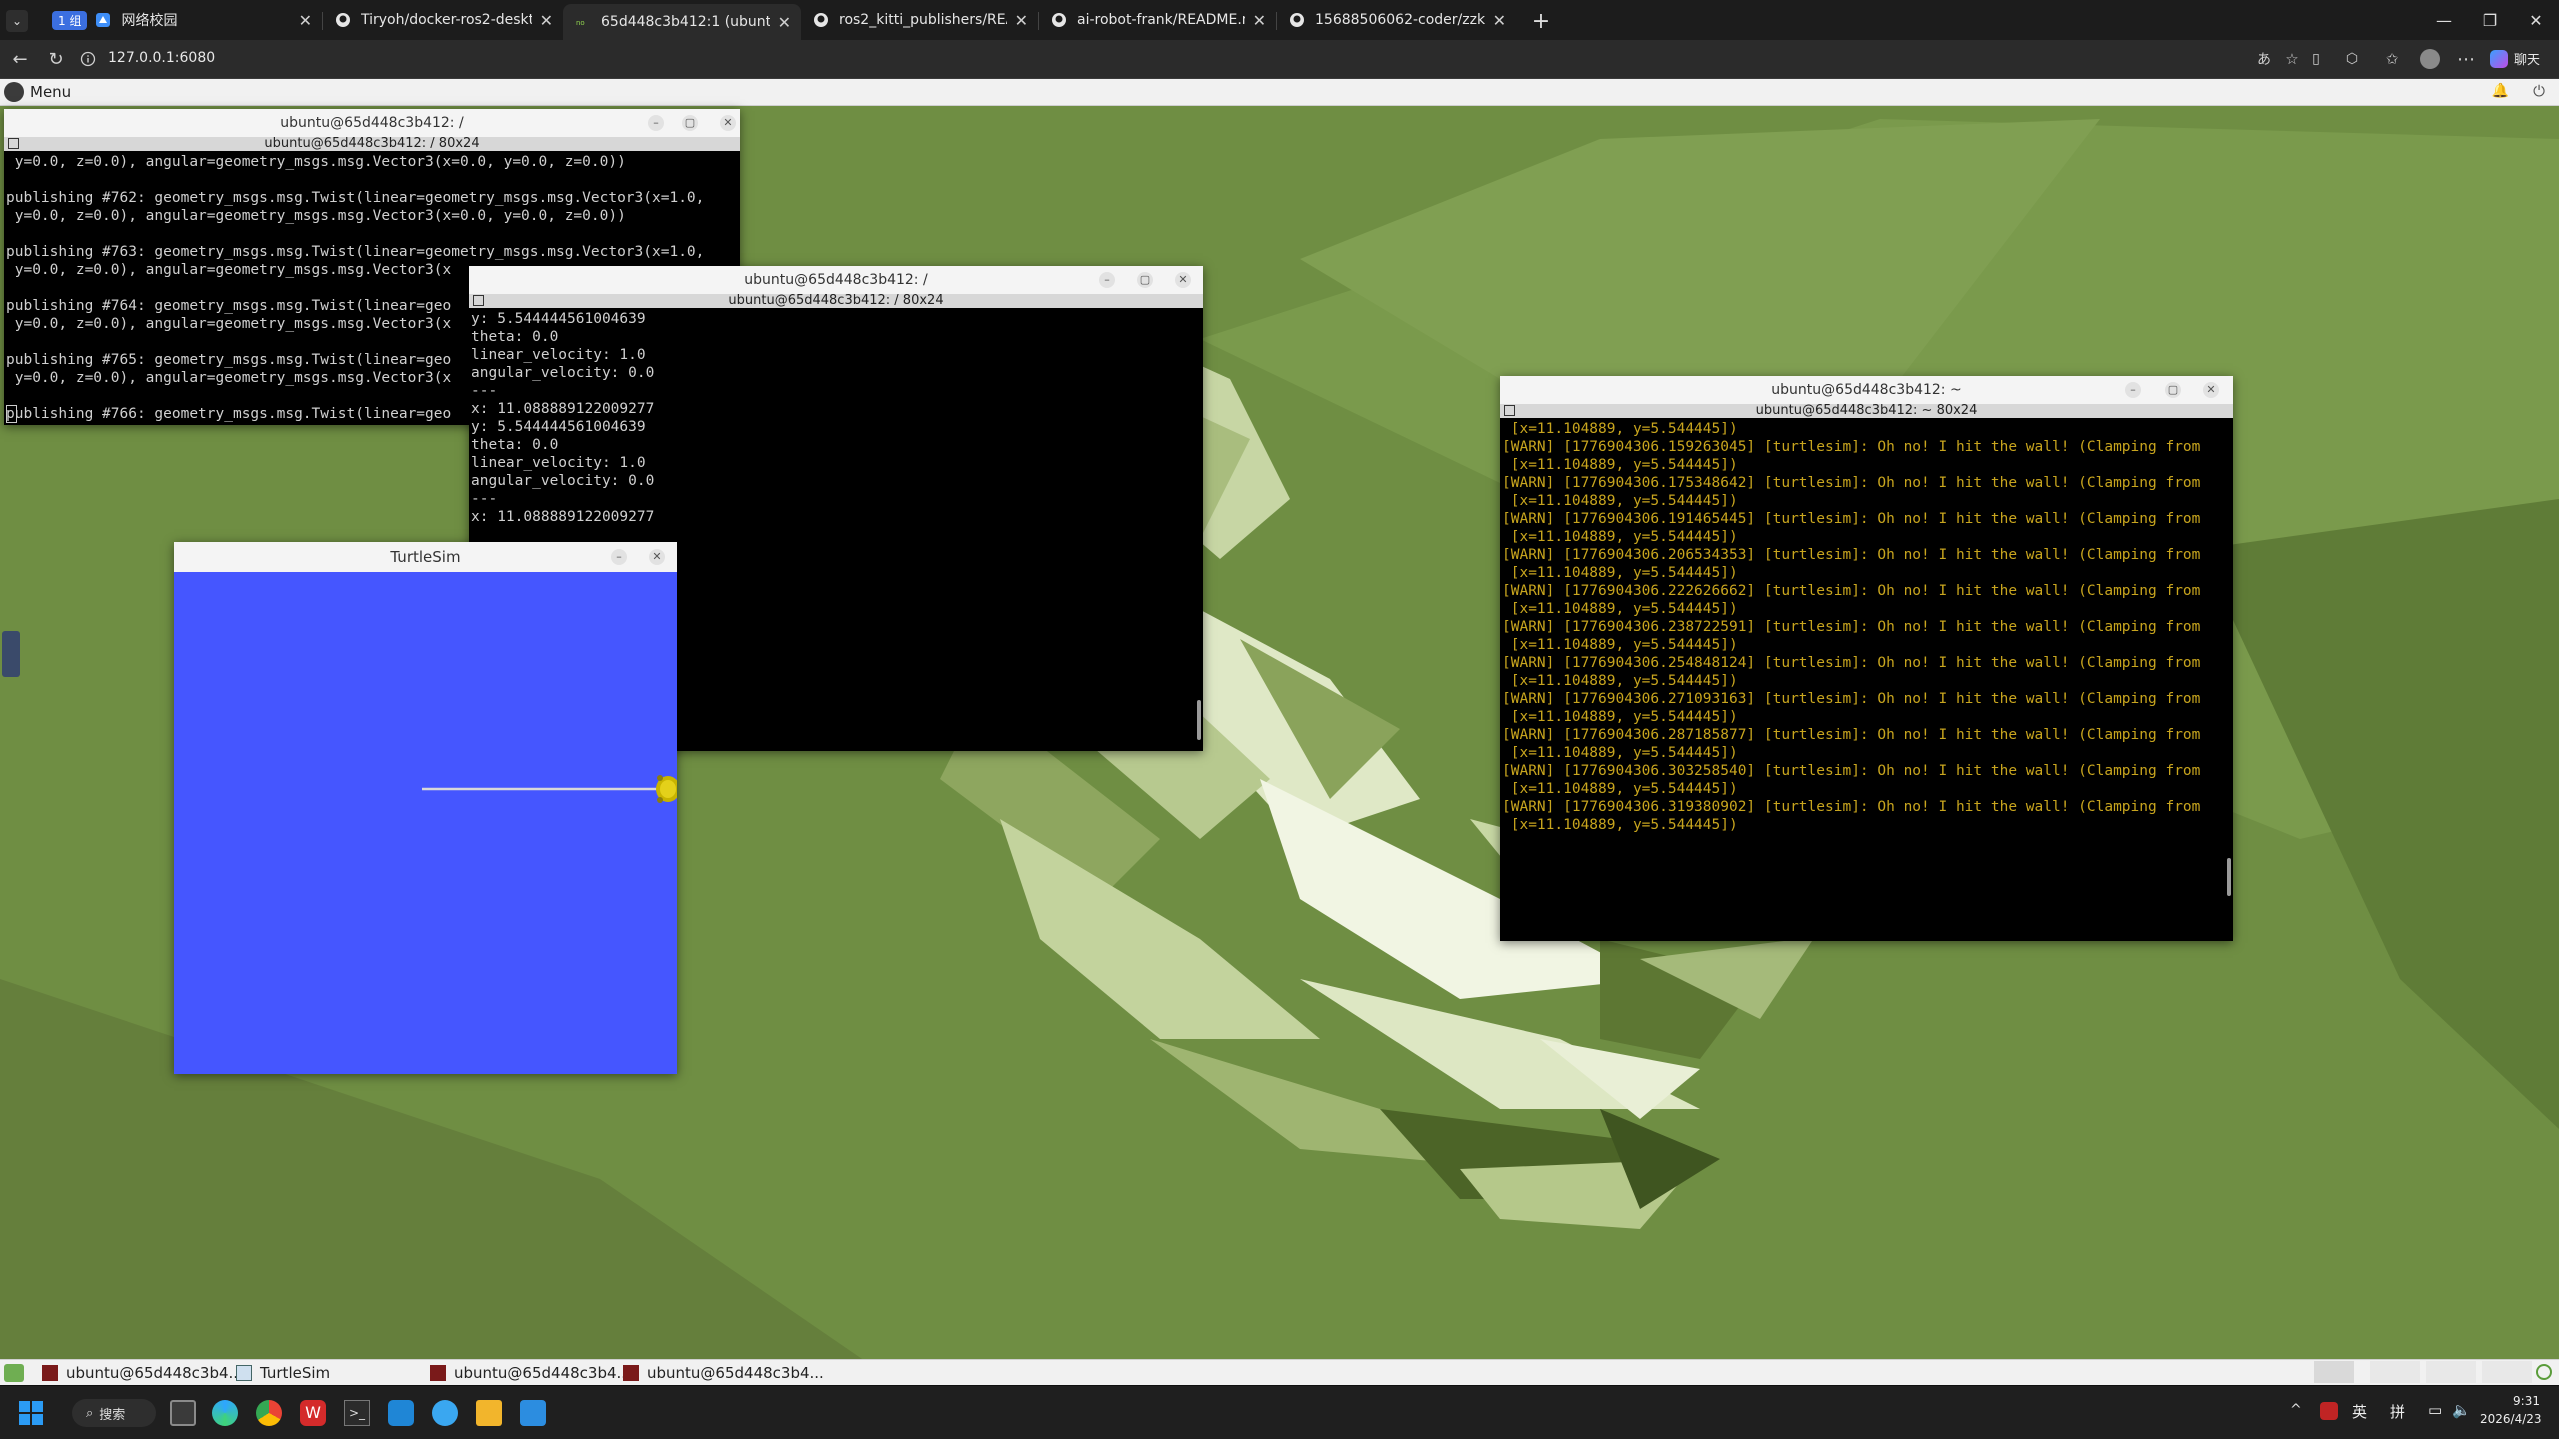  I want to click on site-info-icon, so click(88, 59).